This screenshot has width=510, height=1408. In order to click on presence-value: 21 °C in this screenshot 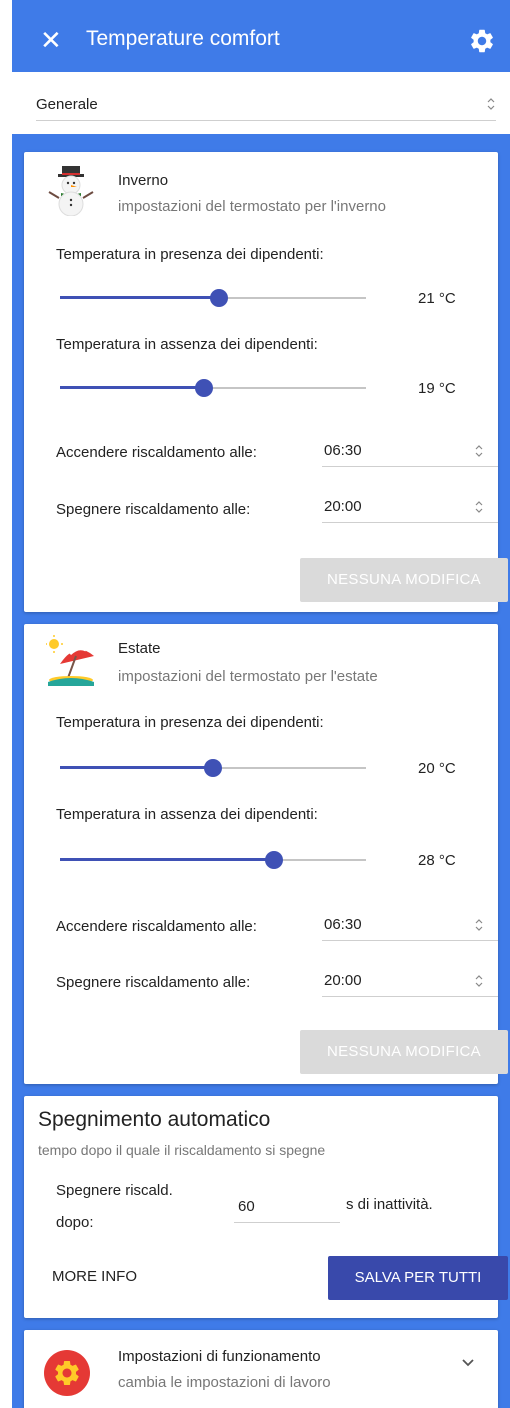, I will do `click(437, 298)`.